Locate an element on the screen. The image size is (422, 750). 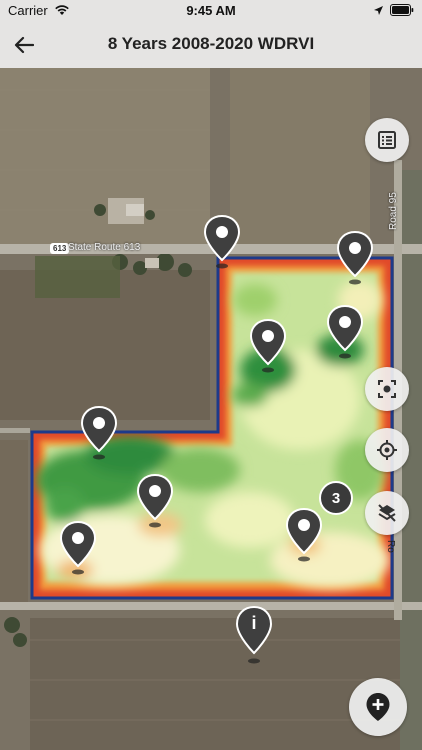
add-location-icon is located at coordinates (378, 707).